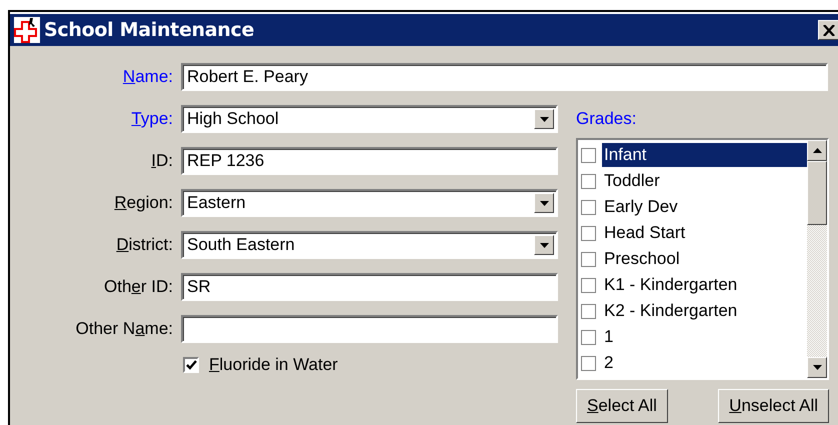 This screenshot has width=838, height=425. I want to click on dropdown-field: Eastern, so click(369, 203).